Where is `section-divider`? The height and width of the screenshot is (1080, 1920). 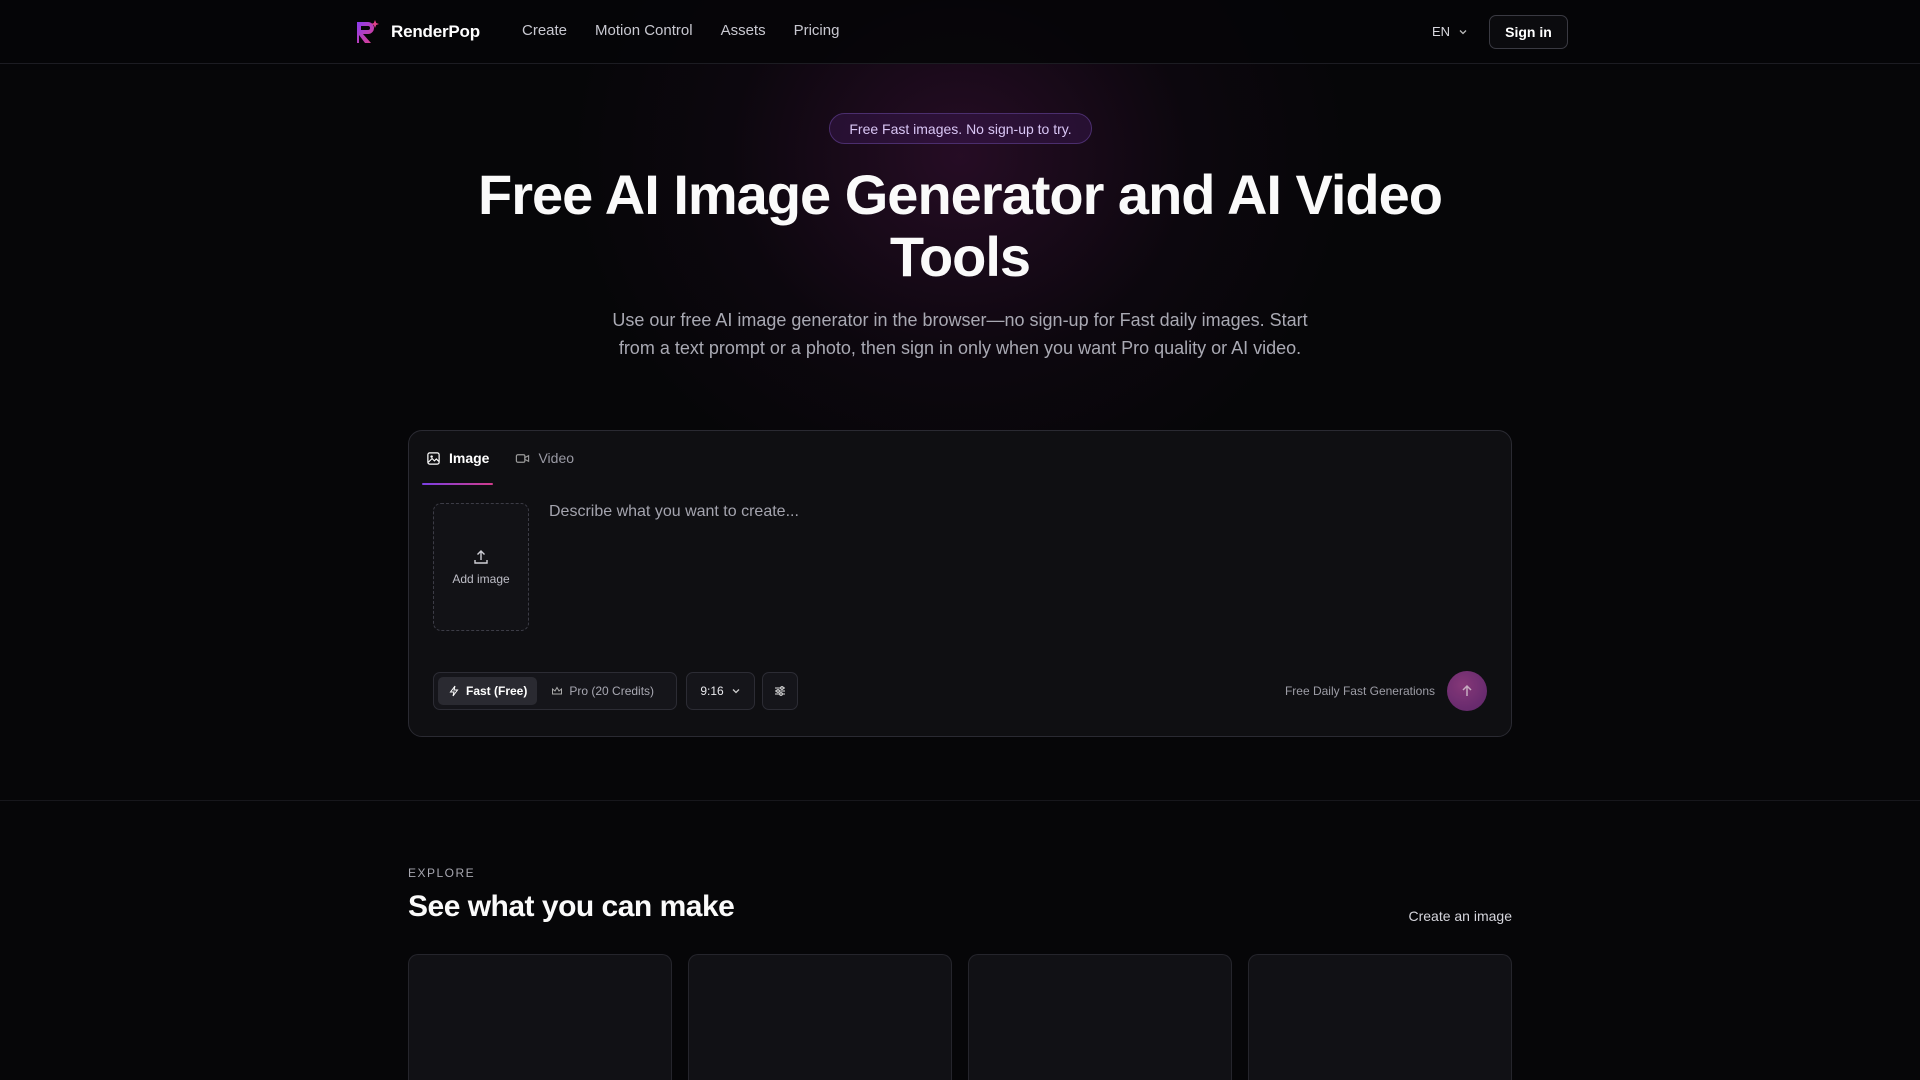 section-divider is located at coordinates (960, 800).